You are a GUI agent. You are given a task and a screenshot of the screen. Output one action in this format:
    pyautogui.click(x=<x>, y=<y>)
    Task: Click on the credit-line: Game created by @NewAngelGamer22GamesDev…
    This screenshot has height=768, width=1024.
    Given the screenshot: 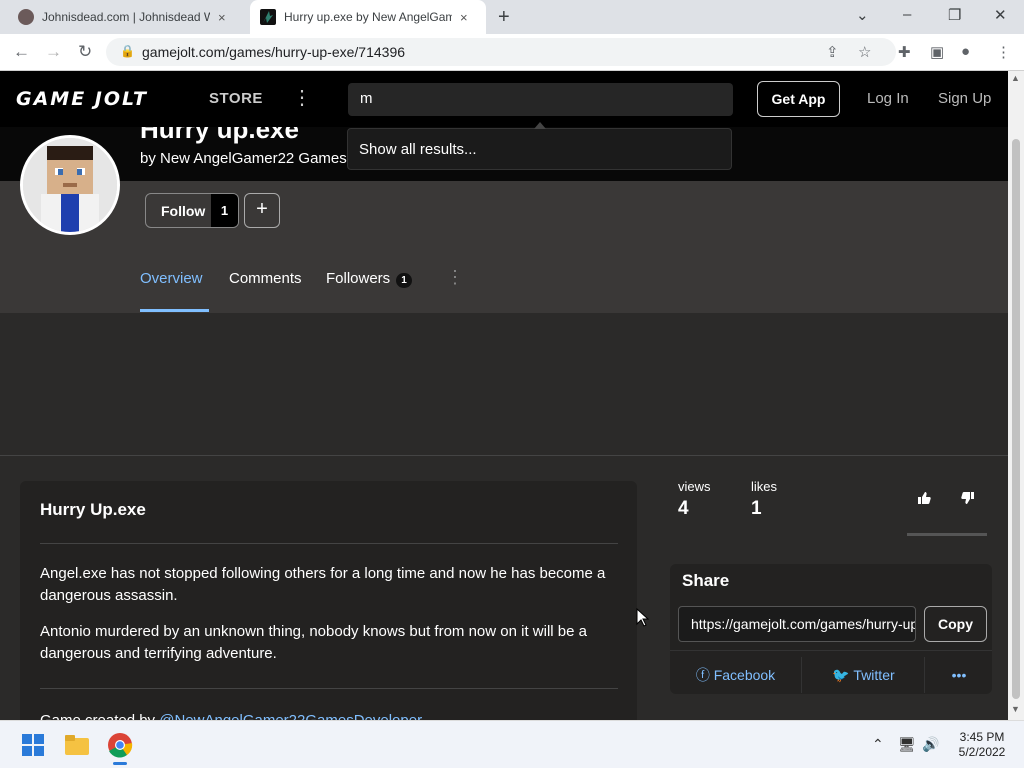 What is the action you would take?
    pyautogui.click(x=231, y=716)
    